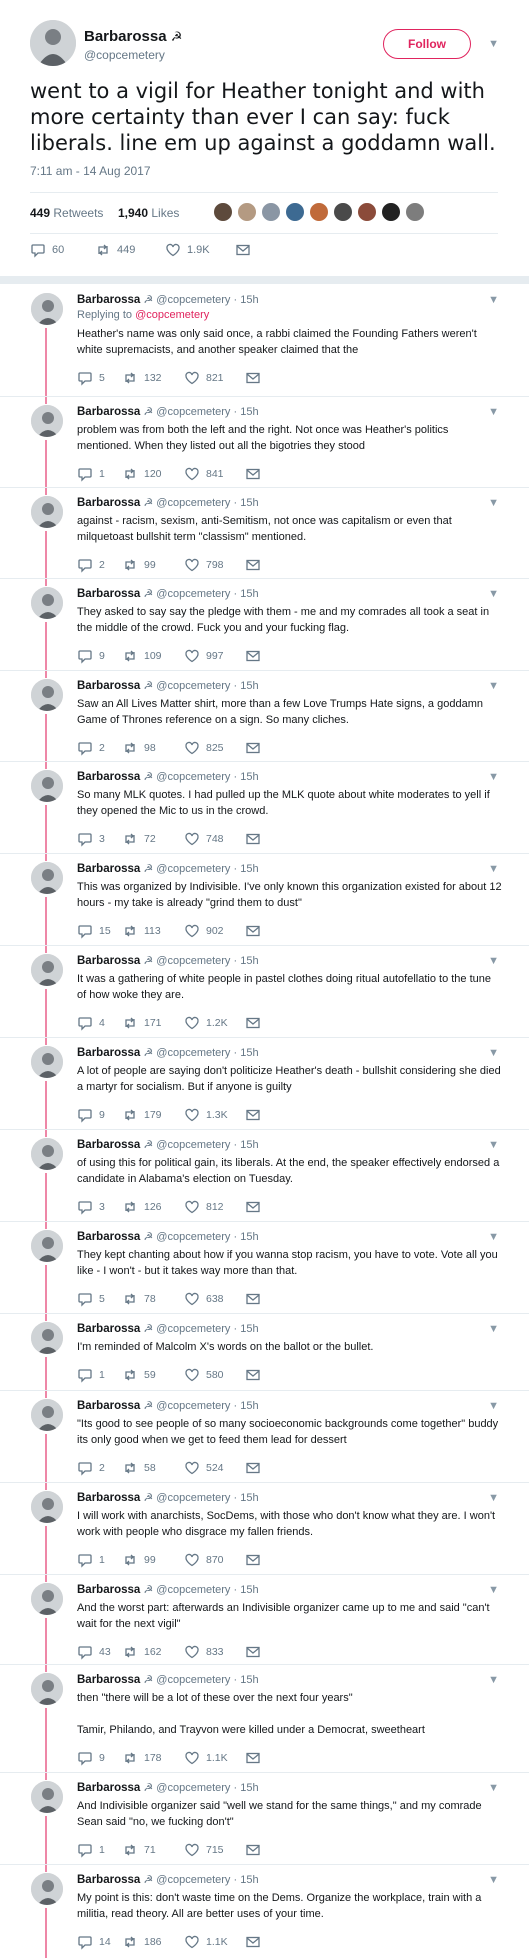 This screenshot has height=1958, width=529. Describe the element at coordinates (139, 748) in the screenshot. I see `retweet-button: 98` at that location.